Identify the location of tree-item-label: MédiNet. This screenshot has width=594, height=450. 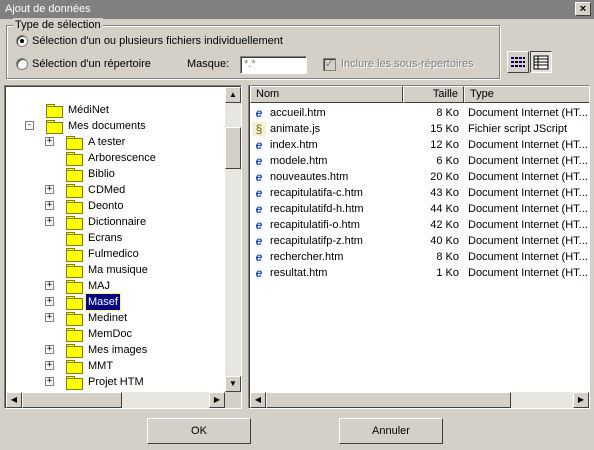
(88, 110).